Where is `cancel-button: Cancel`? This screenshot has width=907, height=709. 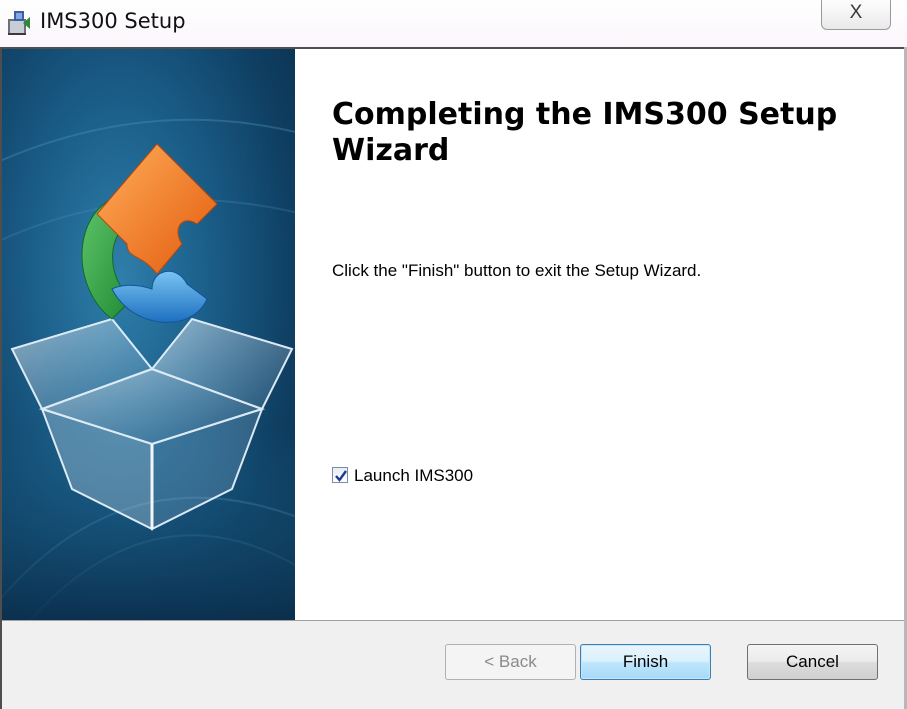
cancel-button: Cancel is located at coordinates (812, 662).